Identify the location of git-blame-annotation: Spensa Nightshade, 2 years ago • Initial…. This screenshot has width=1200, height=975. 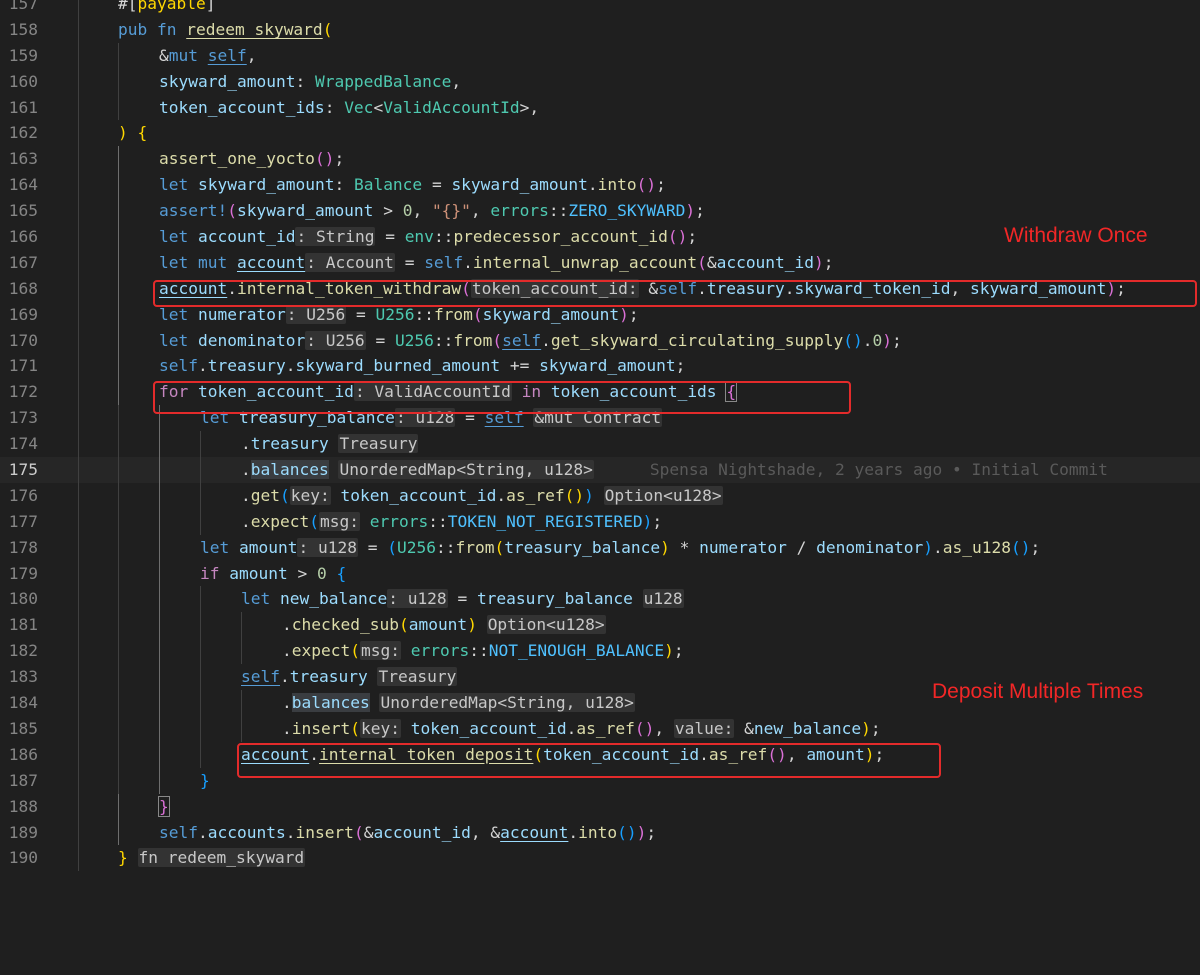
(878, 470).